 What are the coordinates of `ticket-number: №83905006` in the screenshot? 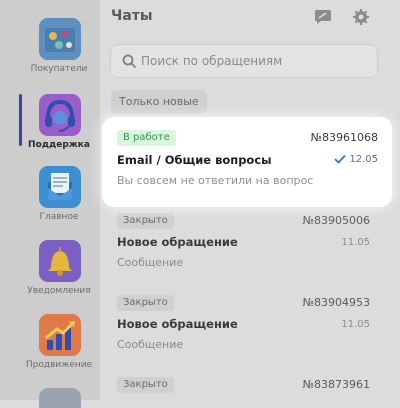 It's located at (336, 220).